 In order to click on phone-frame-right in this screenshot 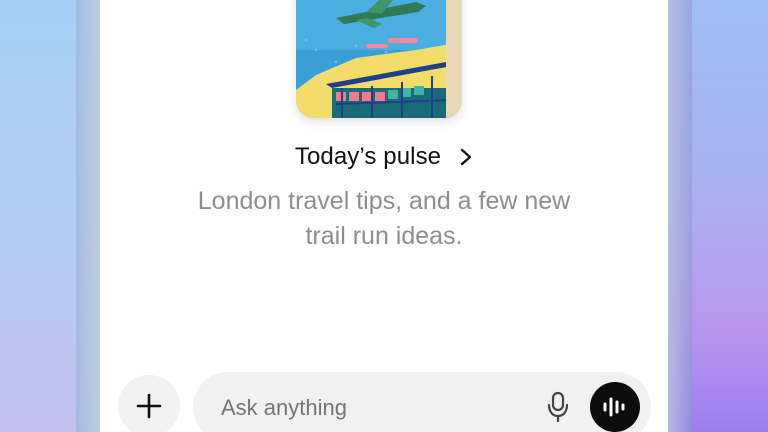, I will do `click(680, 216)`.